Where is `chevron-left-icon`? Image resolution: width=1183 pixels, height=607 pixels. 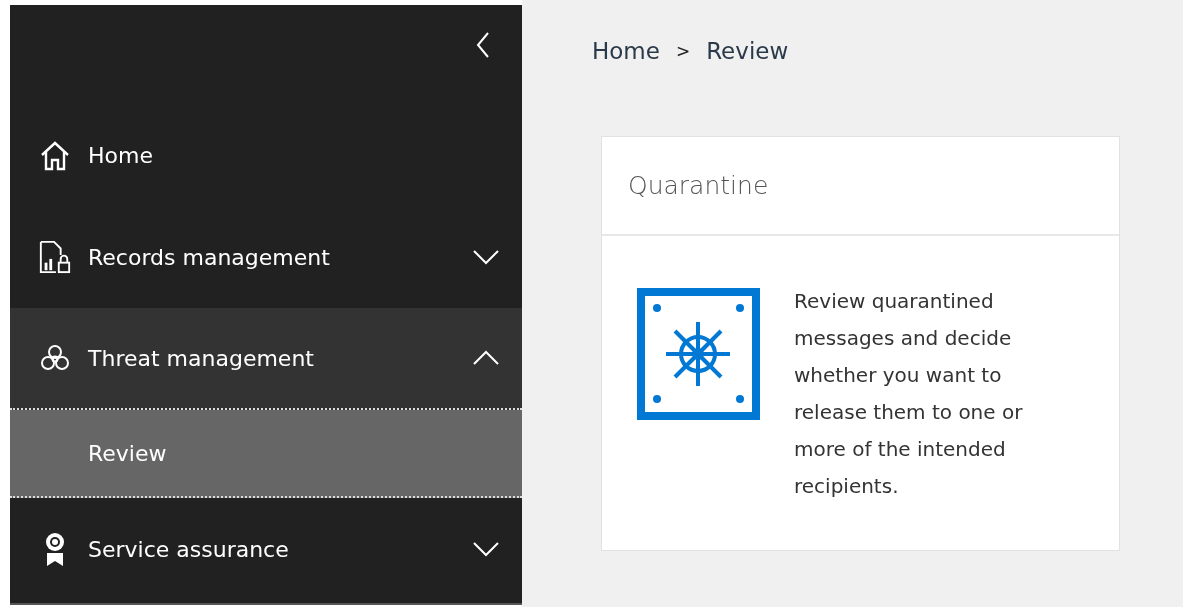
chevron-left-icon is located at coordinates (483, 45).